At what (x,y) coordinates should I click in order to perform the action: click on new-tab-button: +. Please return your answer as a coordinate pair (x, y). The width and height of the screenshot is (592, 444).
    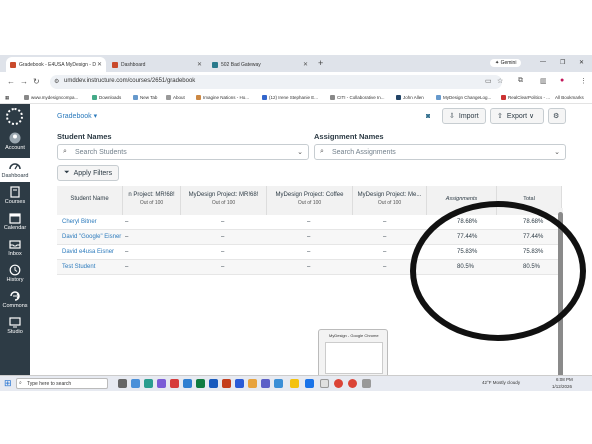
    Looking at the image, I should click on (320, 63).